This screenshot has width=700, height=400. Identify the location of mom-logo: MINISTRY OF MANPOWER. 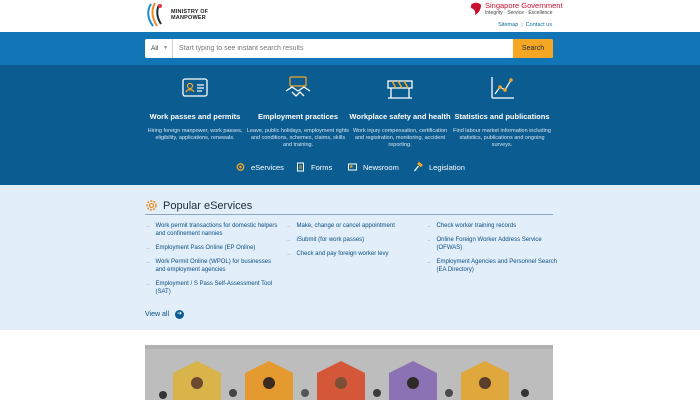
(176, 15).